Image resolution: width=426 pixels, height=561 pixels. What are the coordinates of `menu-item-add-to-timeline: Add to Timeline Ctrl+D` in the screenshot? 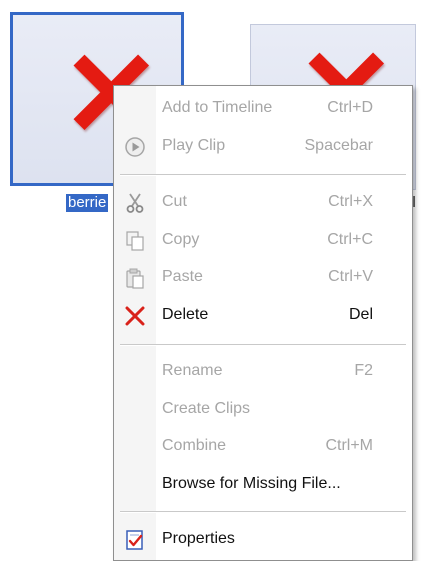 It's located at (263, 108).